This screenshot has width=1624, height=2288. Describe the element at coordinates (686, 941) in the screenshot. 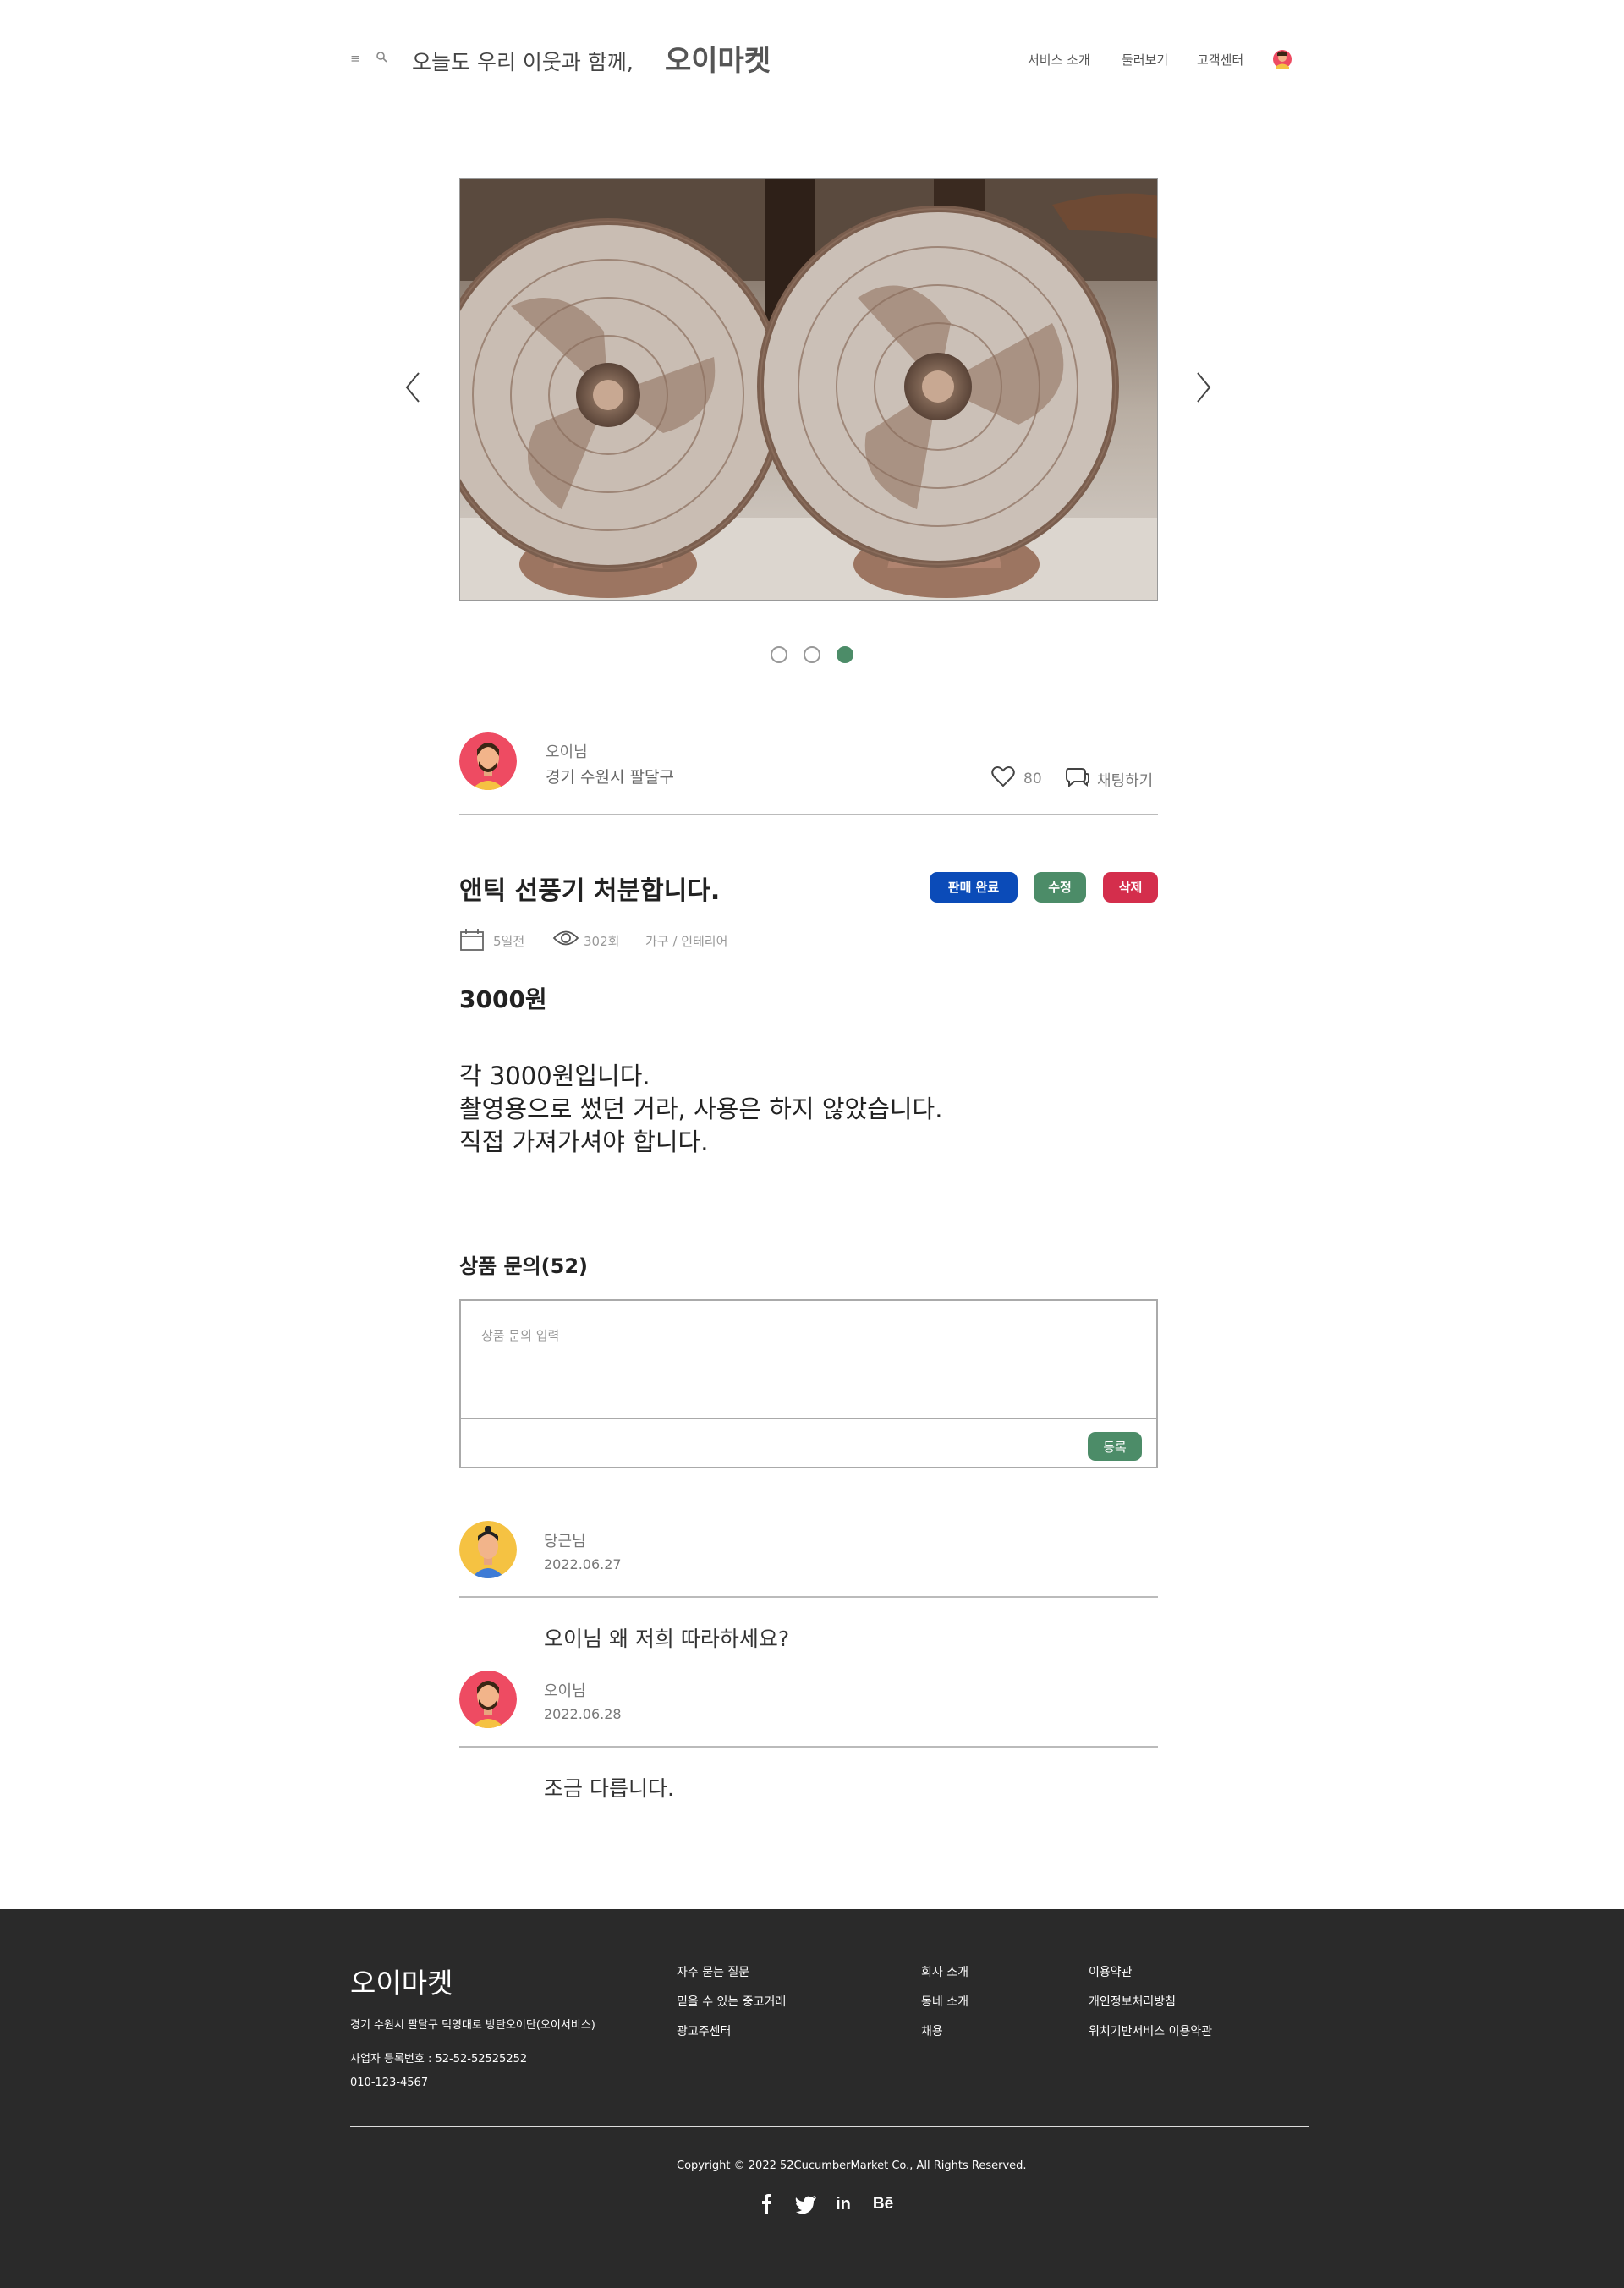

I see `product-category: 가구 / 인테리어` at that location.